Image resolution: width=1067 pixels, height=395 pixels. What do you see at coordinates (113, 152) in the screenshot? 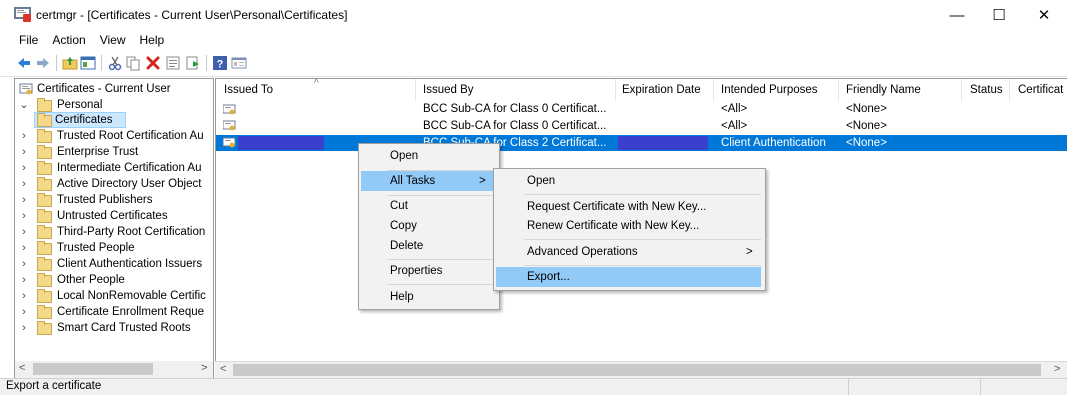
I see `tree-item-store: › Enterprise Trust` at bounding box center [113, 152].